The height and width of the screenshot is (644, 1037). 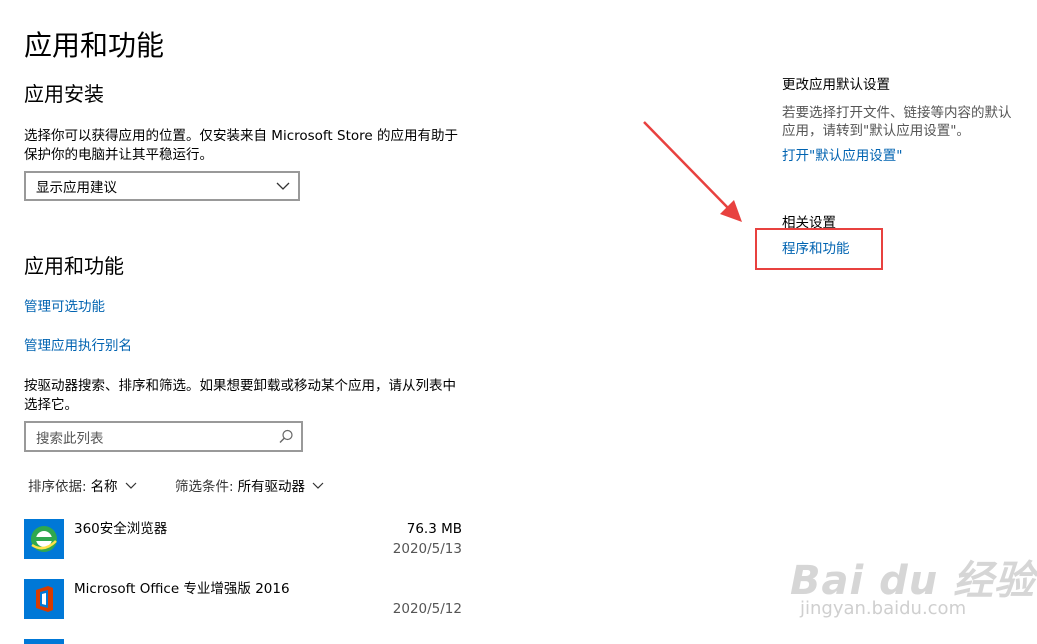 I want to click on open-default-apps-link: 打开"默认应用设置", so click(x=842, y=156).